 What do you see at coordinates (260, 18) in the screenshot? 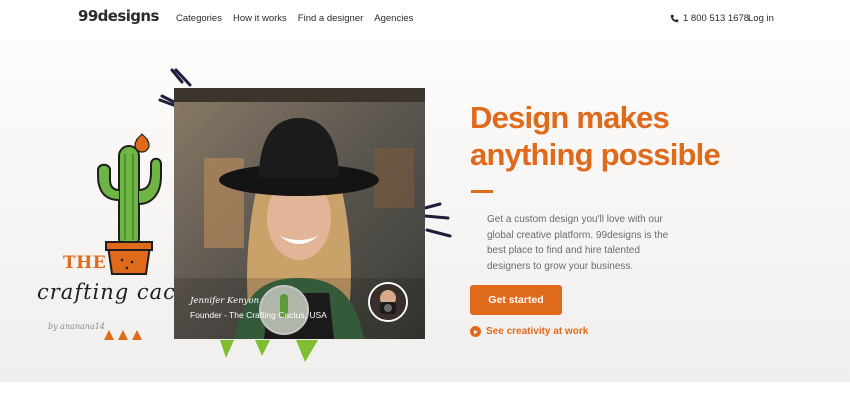
I see `nav-item-how-it-works: How it works` at bounding box center [260, 18].